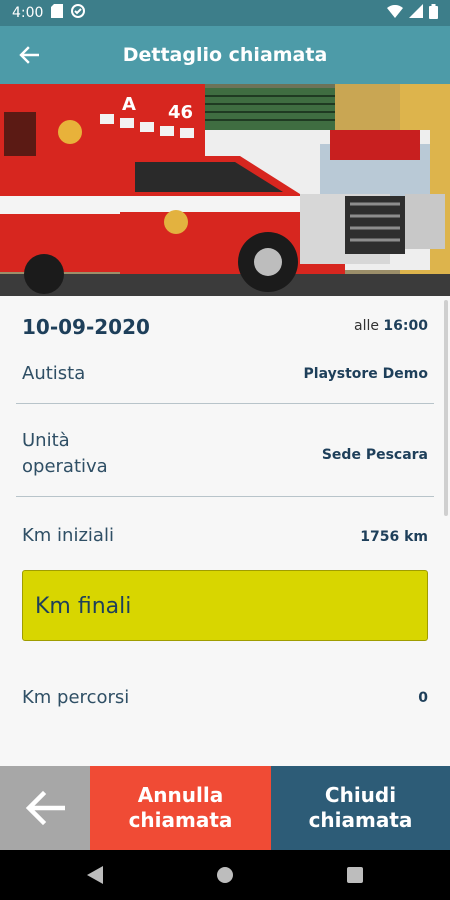 This screenshot has height=900, width=450. I want to click on nav-home-icon, so click(225, 875).